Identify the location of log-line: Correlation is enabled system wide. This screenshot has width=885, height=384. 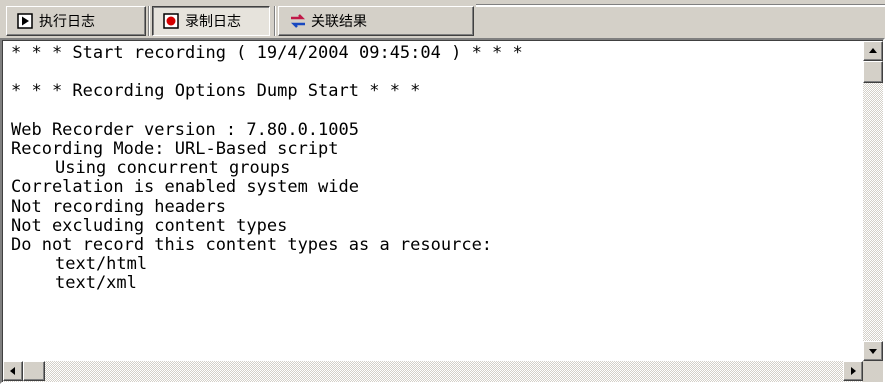
(185, 187).